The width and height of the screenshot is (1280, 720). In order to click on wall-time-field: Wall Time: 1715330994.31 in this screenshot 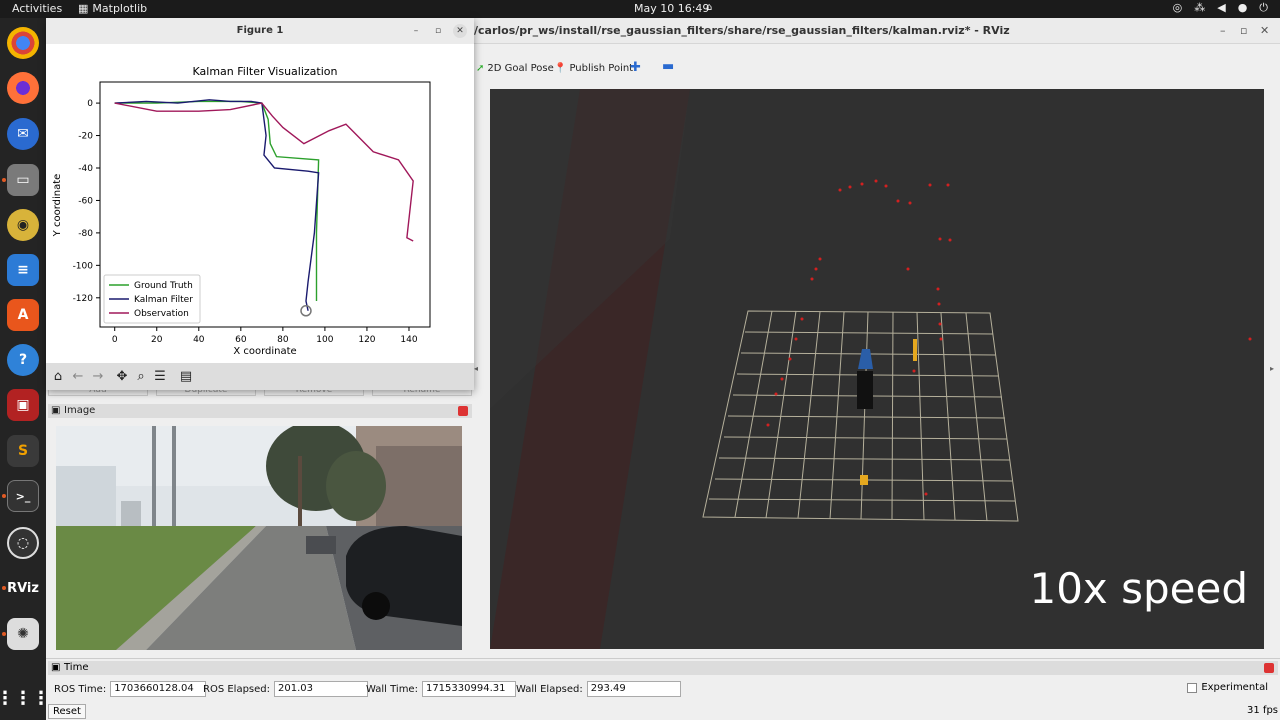, I will do `click(441, 689)`.